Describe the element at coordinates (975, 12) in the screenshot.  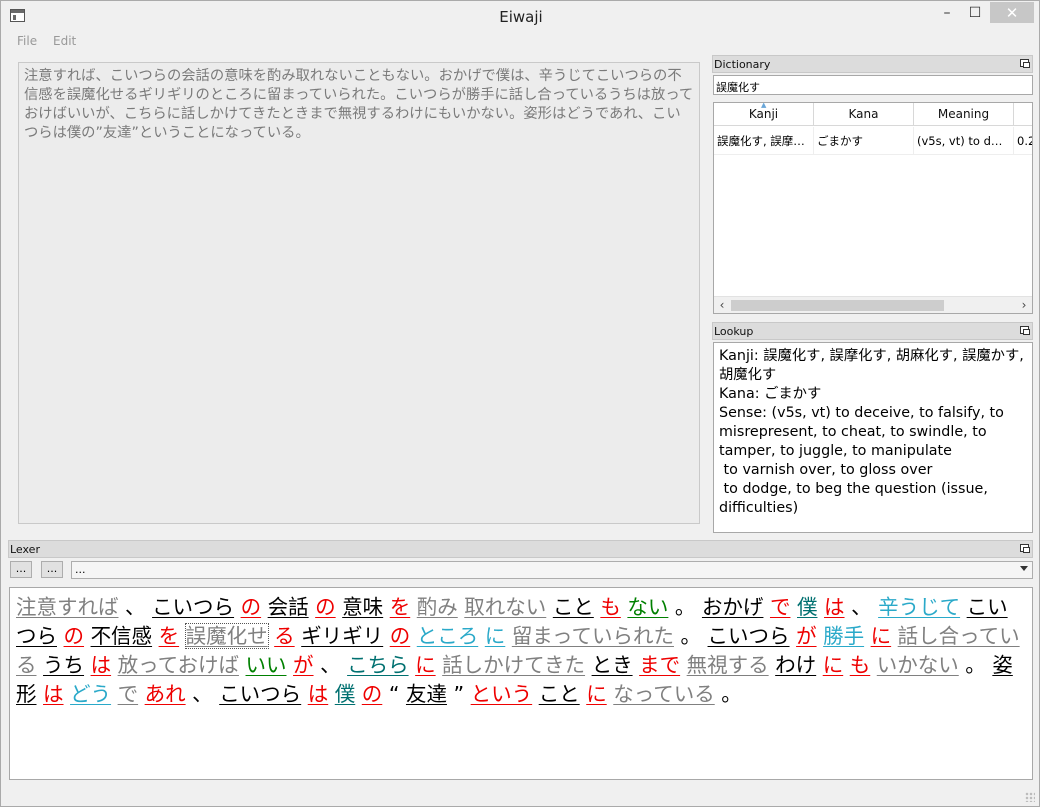
I see `maximize-icon: ☐` at that location.